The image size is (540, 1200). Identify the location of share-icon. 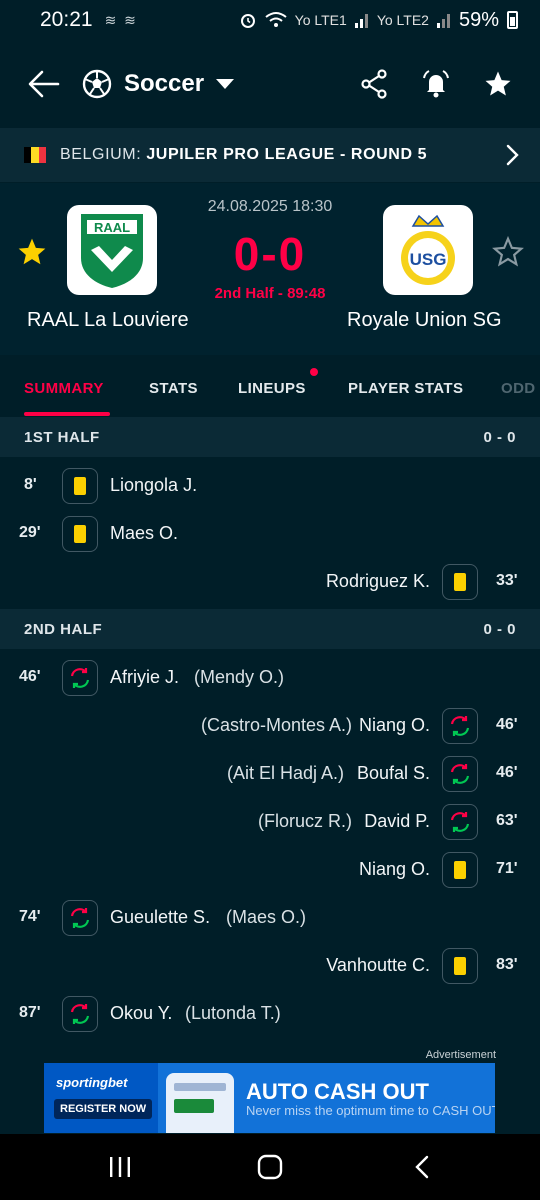
(374, 84).